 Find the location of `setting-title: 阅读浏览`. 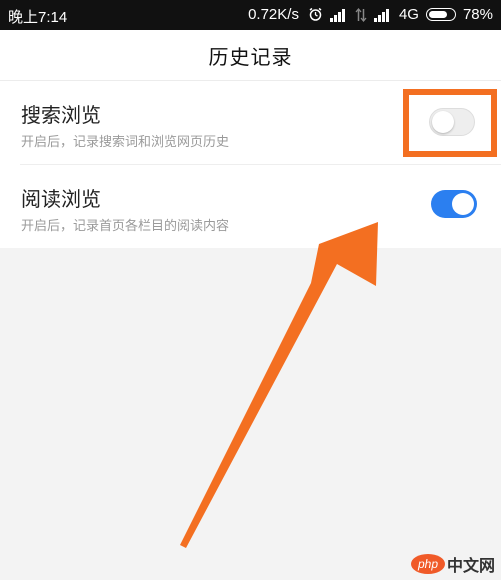

setting-title: 阅读浏览 is located at coordinates (61, 199).